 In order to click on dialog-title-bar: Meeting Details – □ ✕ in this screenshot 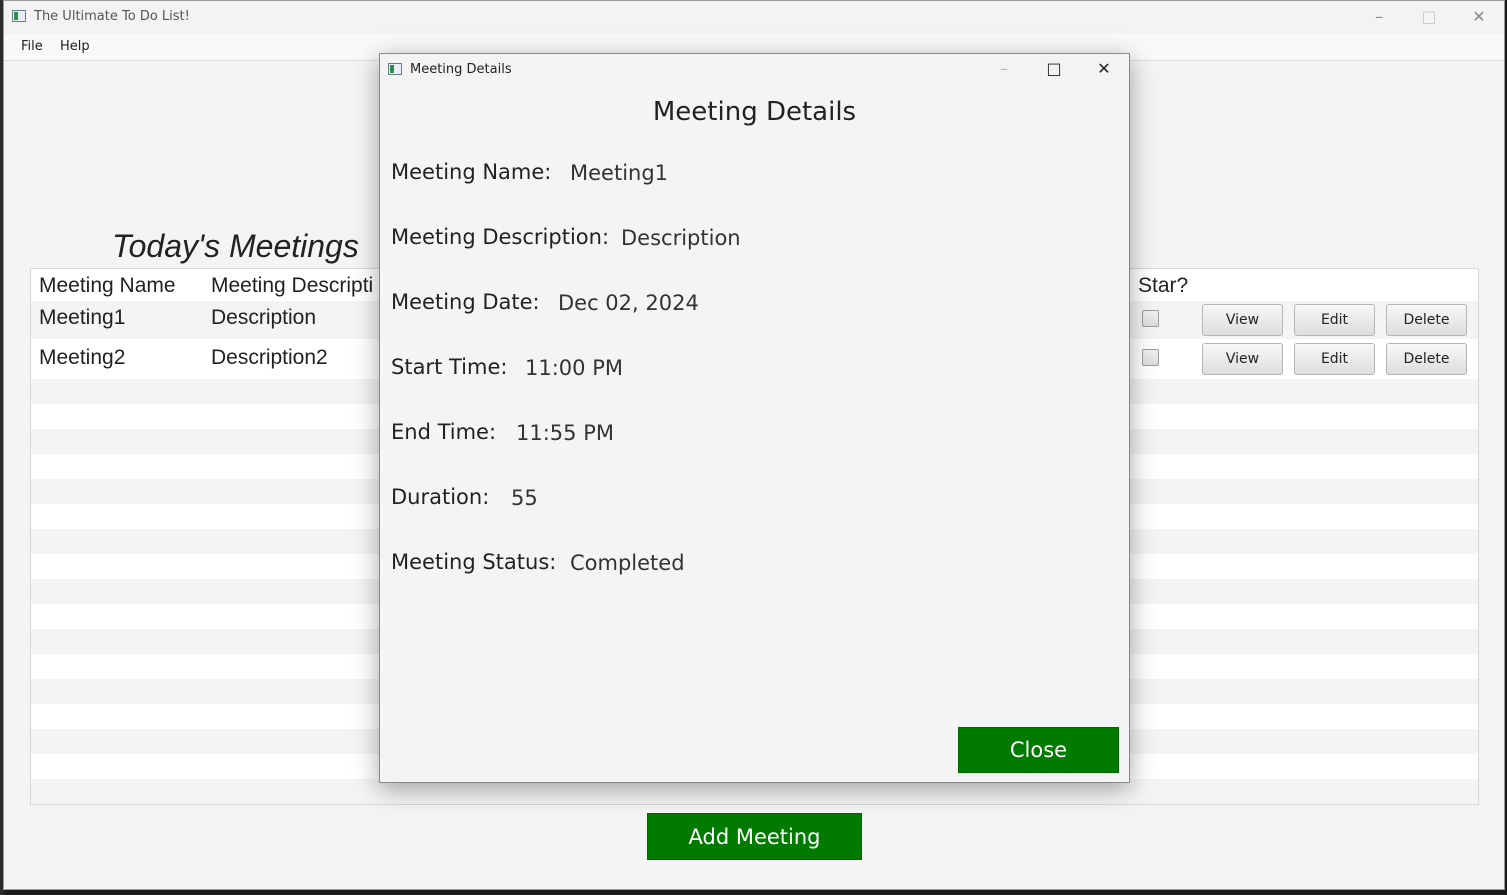, I will do `click(754, 69)`.